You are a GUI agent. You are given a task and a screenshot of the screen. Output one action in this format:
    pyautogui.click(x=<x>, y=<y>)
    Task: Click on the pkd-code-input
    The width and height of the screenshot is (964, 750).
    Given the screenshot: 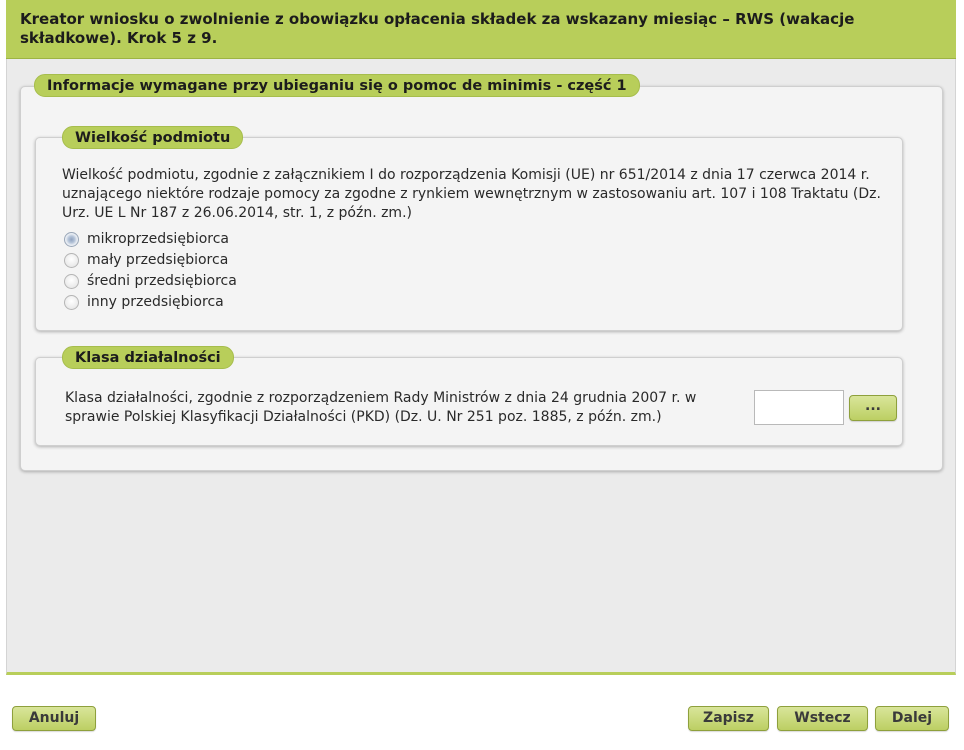 What is the action you would take?
    pyautogui.click(x=799, y=407)
    